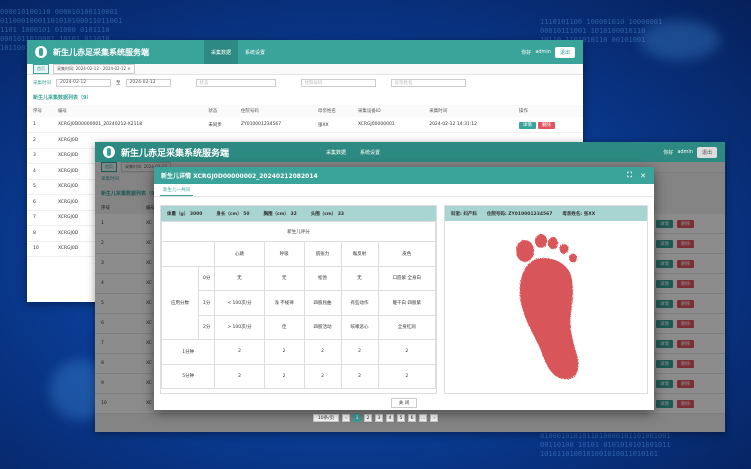 The image size is (751, 469). I want to click on start-date-input: 2024-02-12, so click(83, 82).